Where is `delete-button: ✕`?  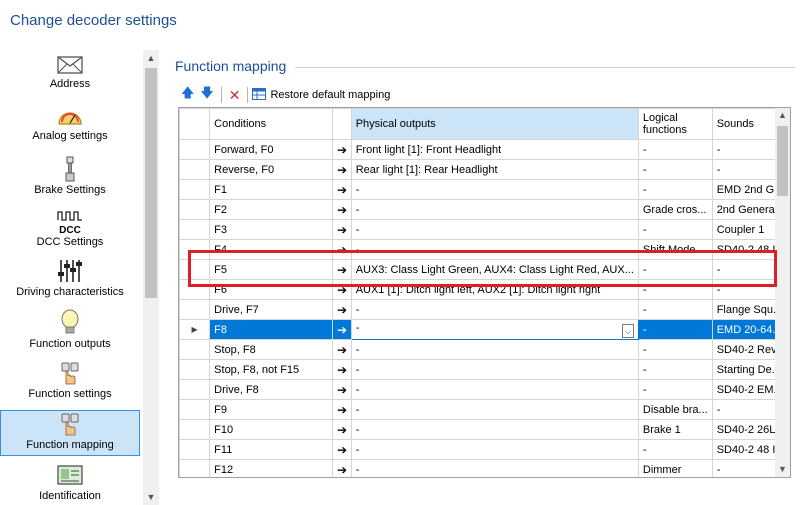 delete-button: ✕ is located at coordinates (235, 95).